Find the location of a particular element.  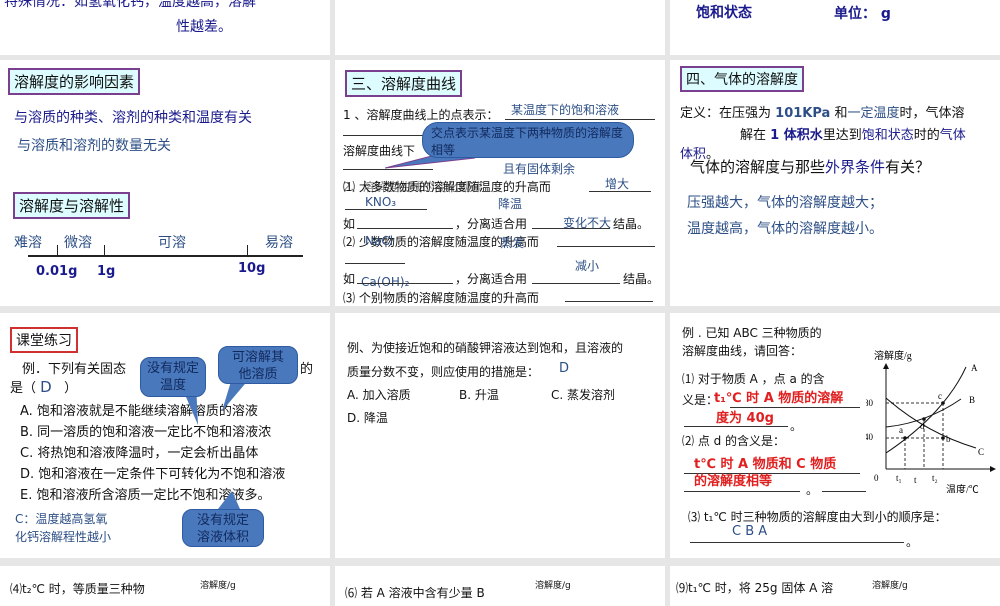

slide-header: 溶解度的影响因素 is located at coordinates (74, 81).